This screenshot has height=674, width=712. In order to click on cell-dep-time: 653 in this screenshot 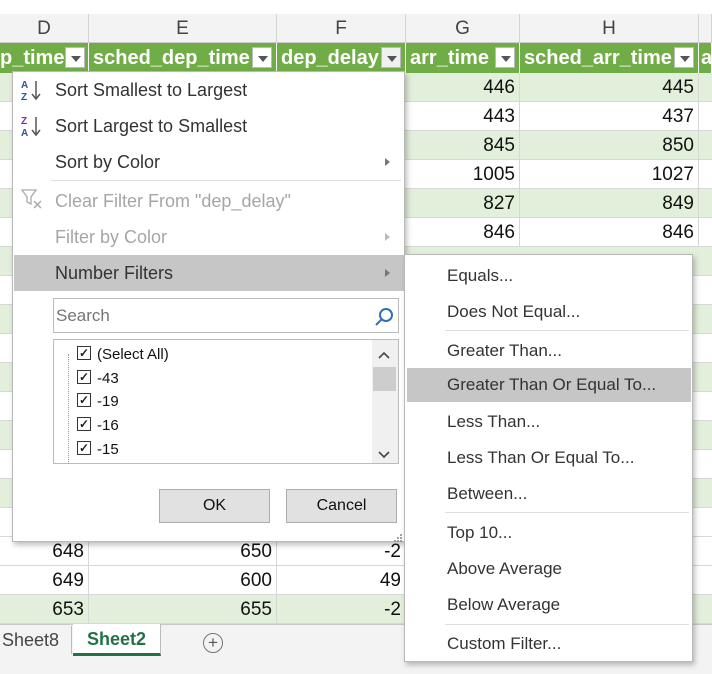, I will do `click(44, 609)`.